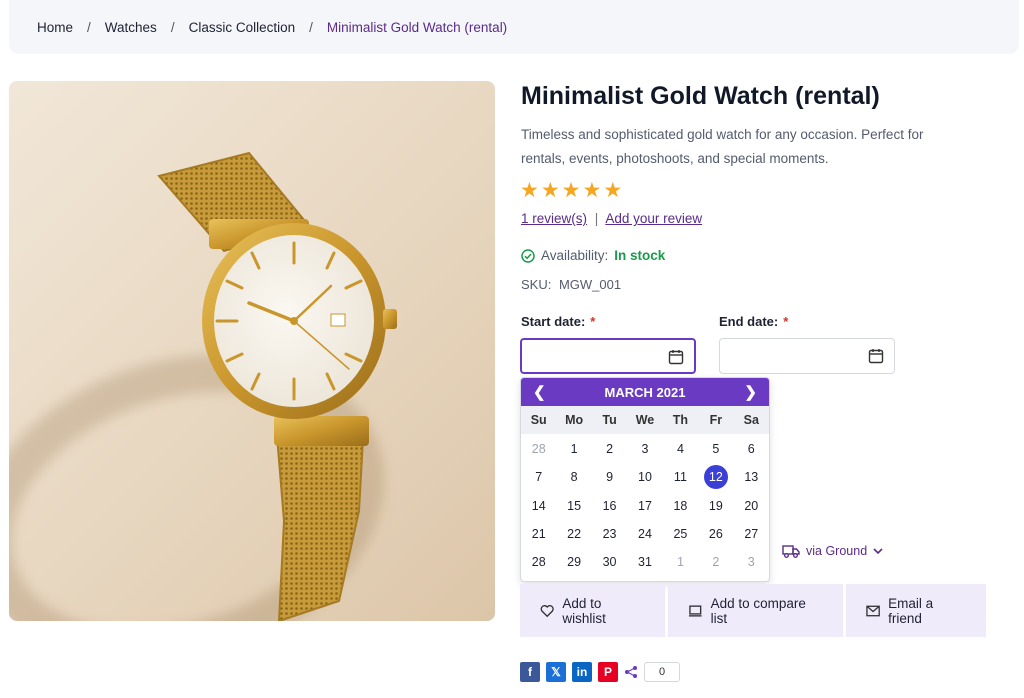 The width and height of the screenshot is (1024, 698). Describe the element at coordinates (539, 477) in the screenshot. I see `calendar-day: 7` at that location.